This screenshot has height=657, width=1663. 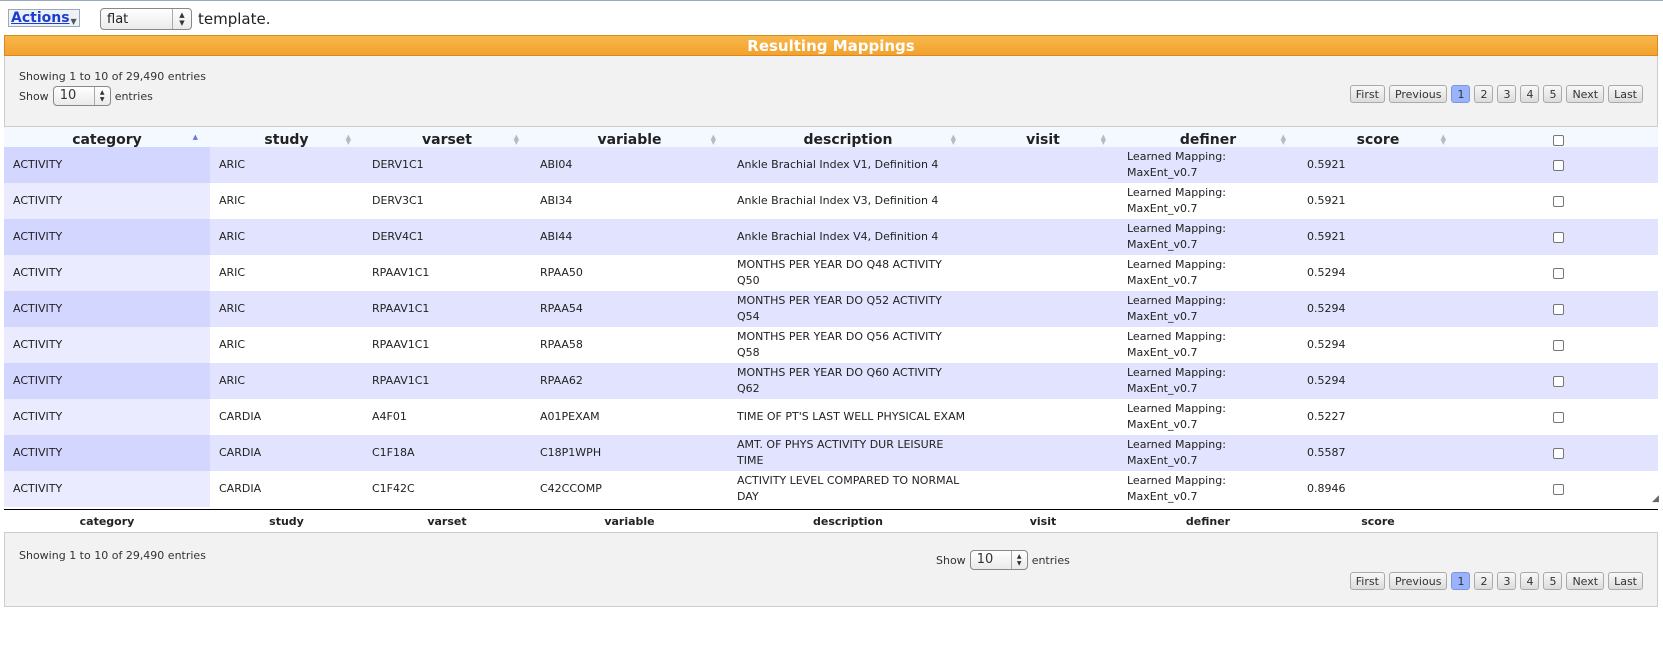 What do you see at coordinates (848, 417) in the screenshot?
I see `cell-description: TIME OF PT'S LAST WELL PHYSICAL EXAM` at bounding box center [848, 417].